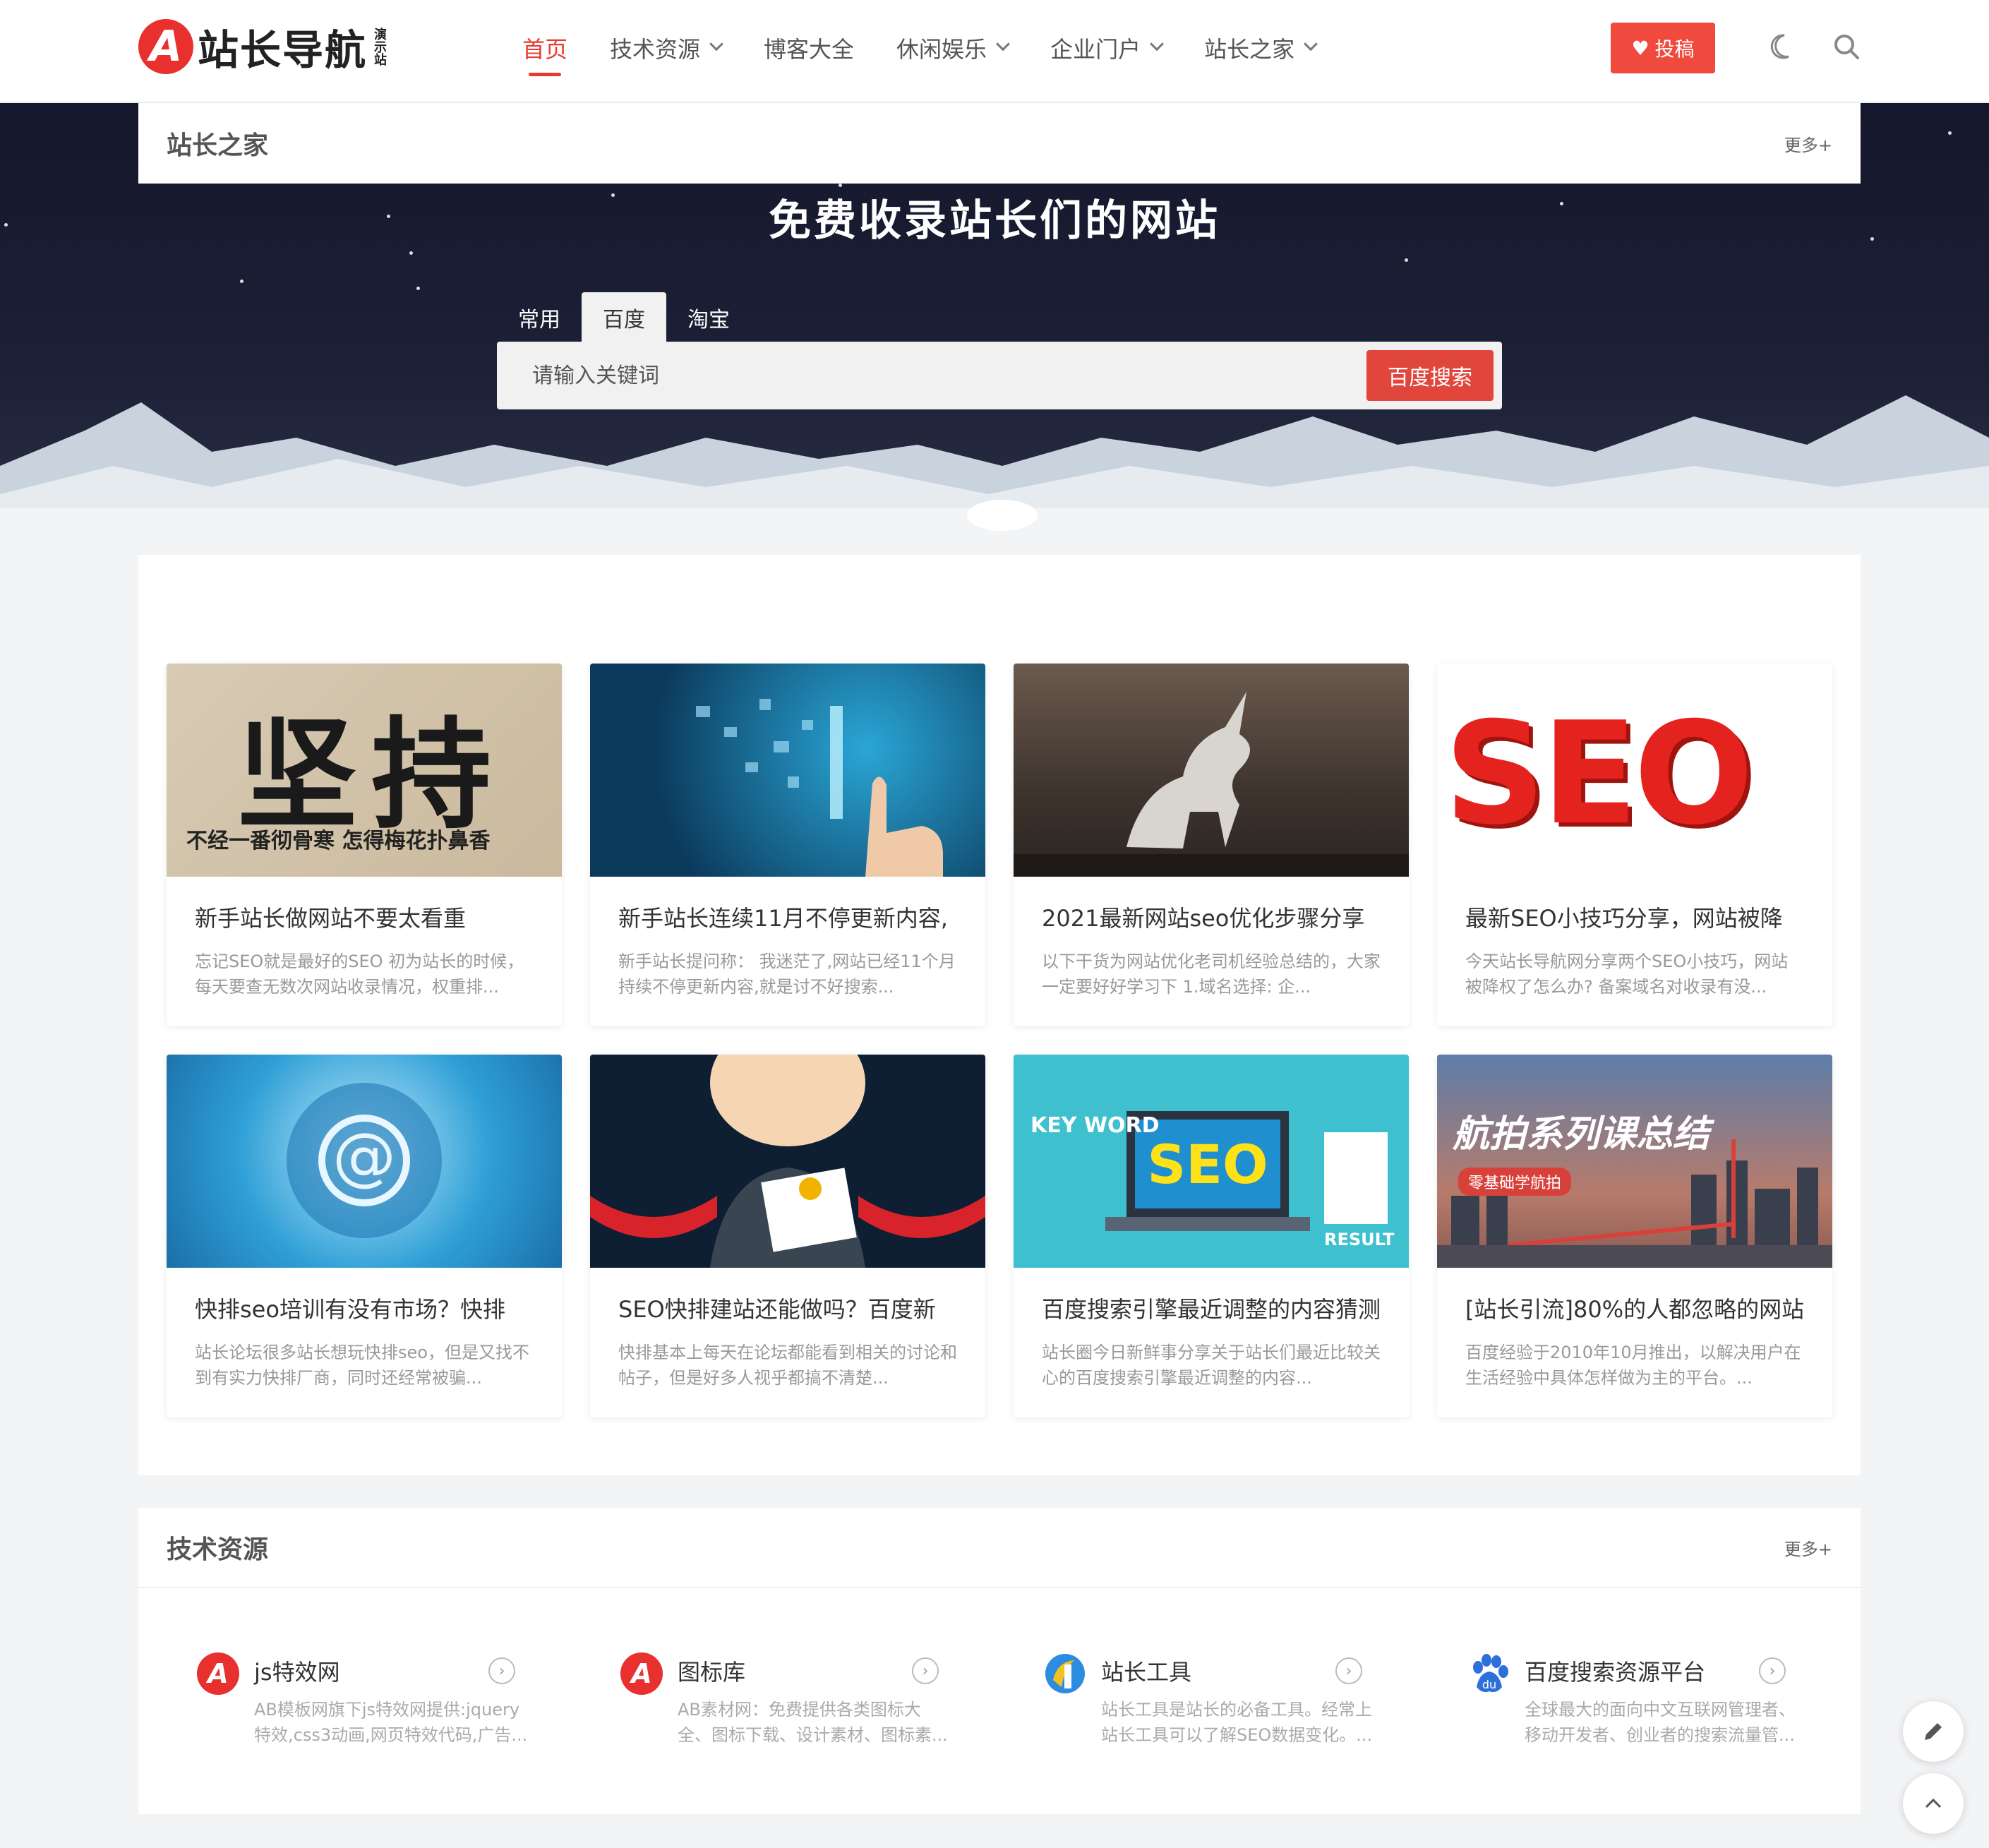 The height and width of the screenshot is (1848, 1989). Describe the element at coordinates (994, 466) in the screenshot. I see `mountain-illustration` at that location.